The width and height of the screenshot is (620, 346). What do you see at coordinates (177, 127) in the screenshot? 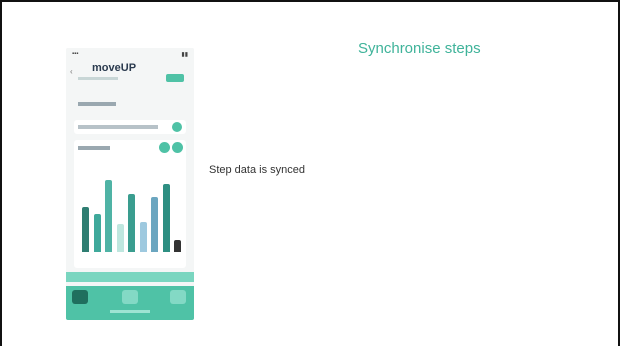
I see `device-sync-button` at bounding box center [177, 127].